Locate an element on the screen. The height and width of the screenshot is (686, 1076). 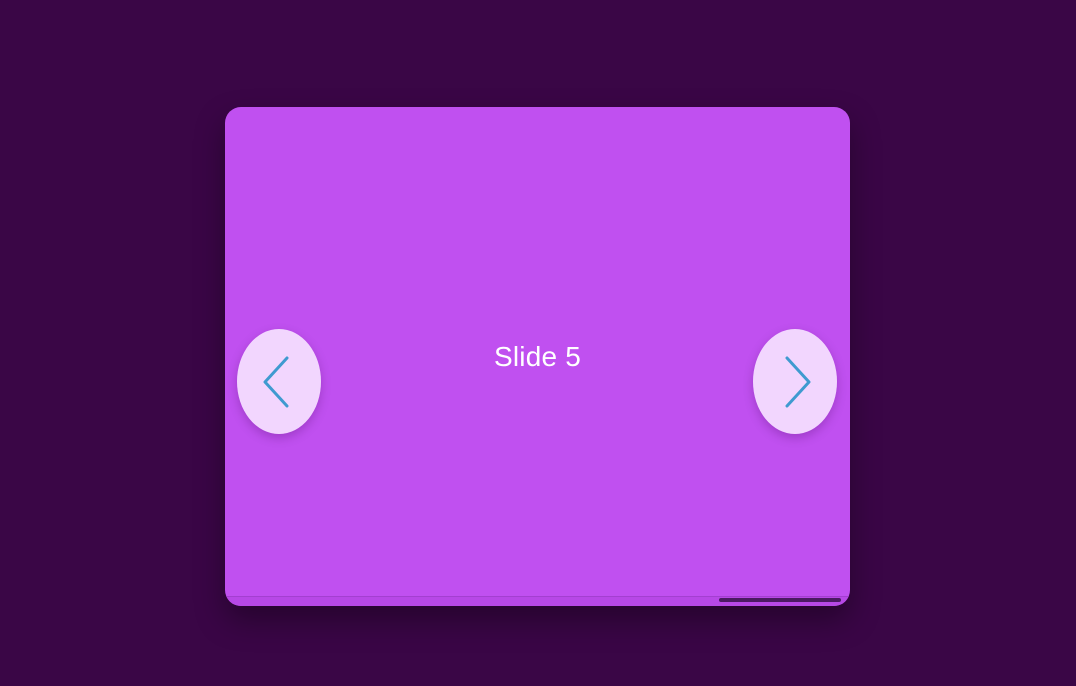
slide-progress-fill is located at coordinates (779, 600).